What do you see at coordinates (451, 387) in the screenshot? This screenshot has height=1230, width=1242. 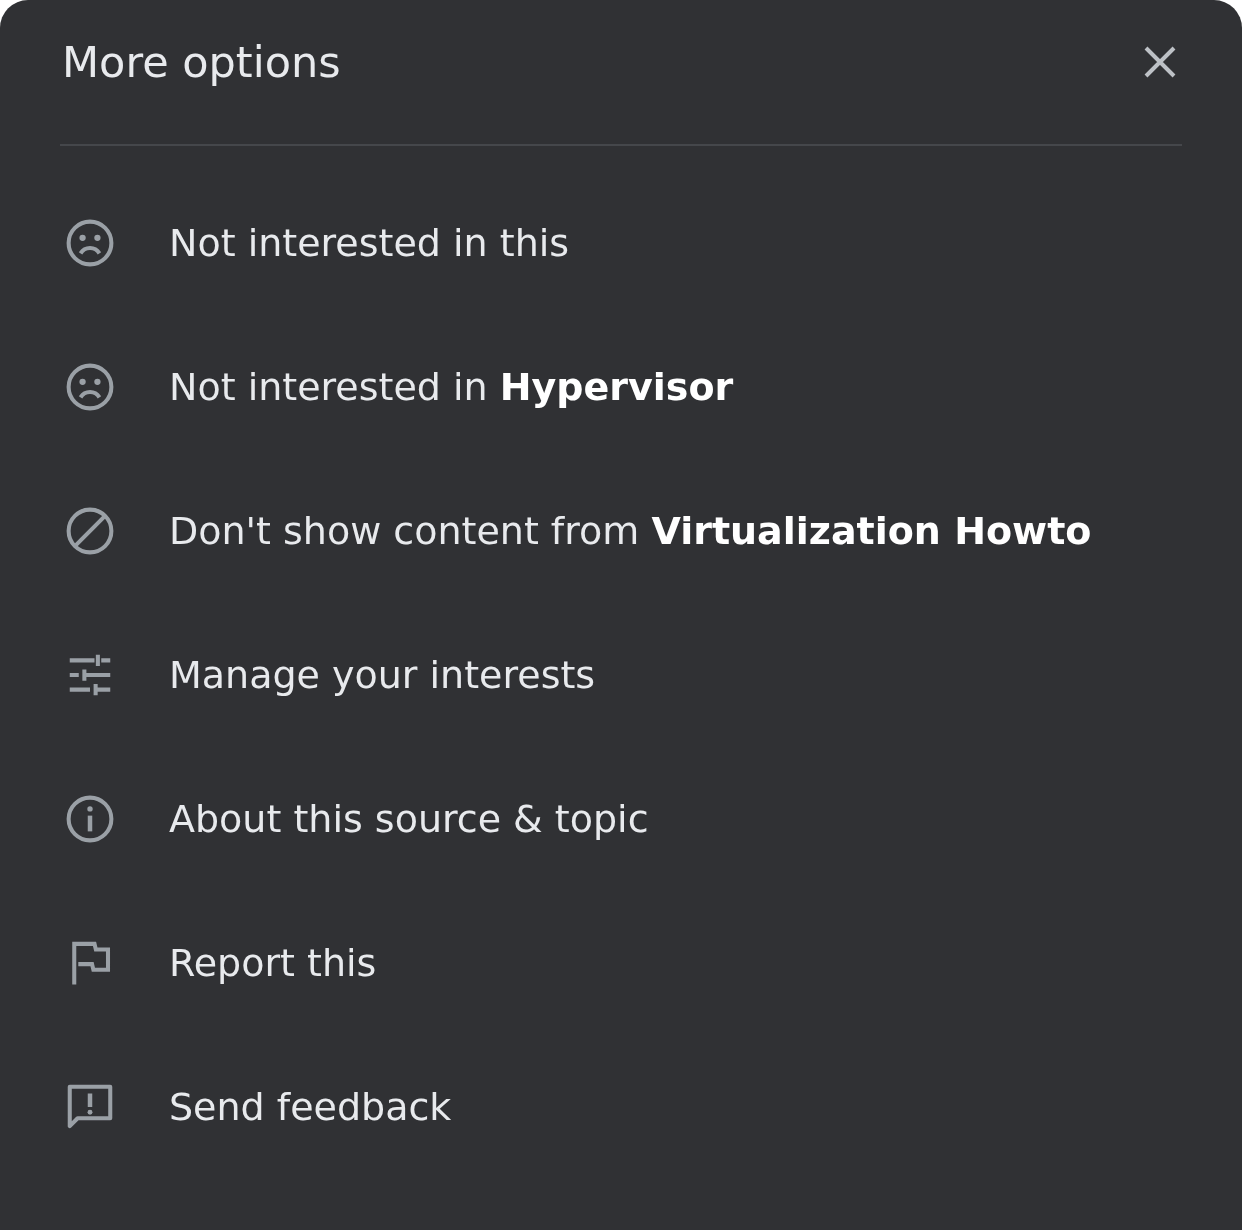 I see `menu-option: Not interested in Hypervisor` at bounding box center [451, 387].